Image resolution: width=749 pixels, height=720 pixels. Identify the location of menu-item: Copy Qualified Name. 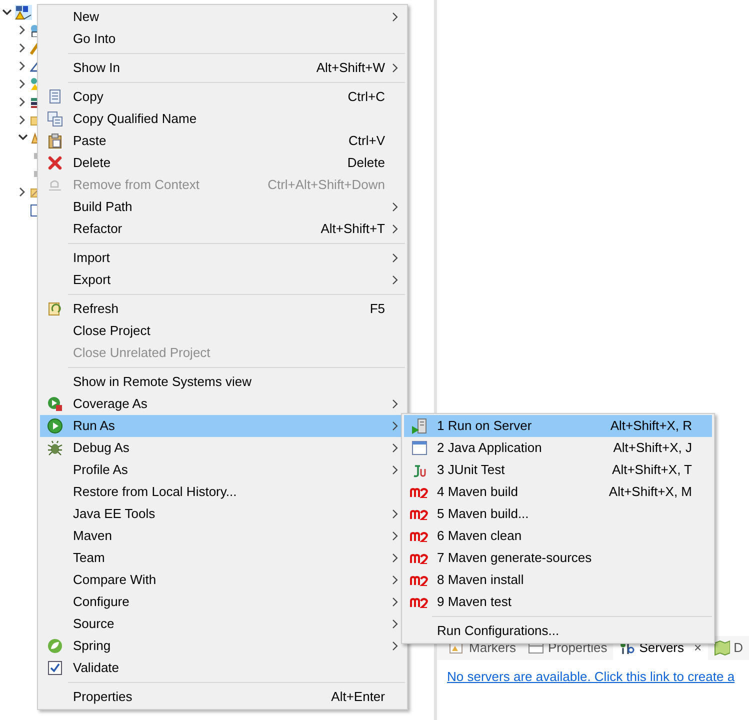
(222, 119).